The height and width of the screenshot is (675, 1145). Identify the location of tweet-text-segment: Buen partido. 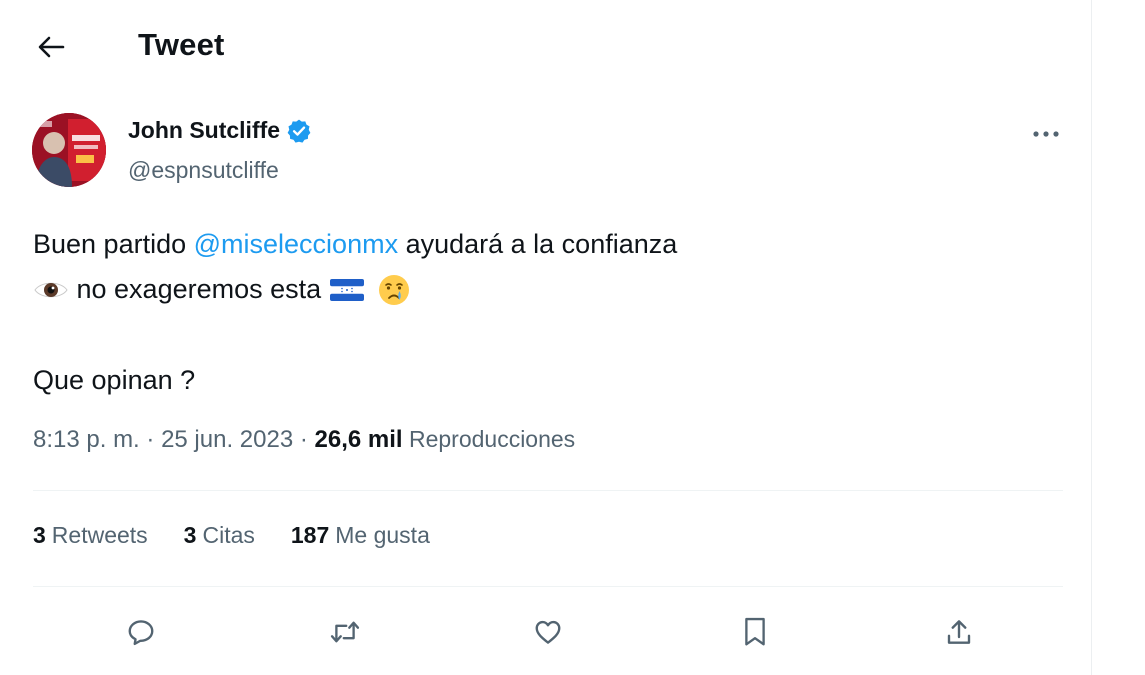
(113, 244).